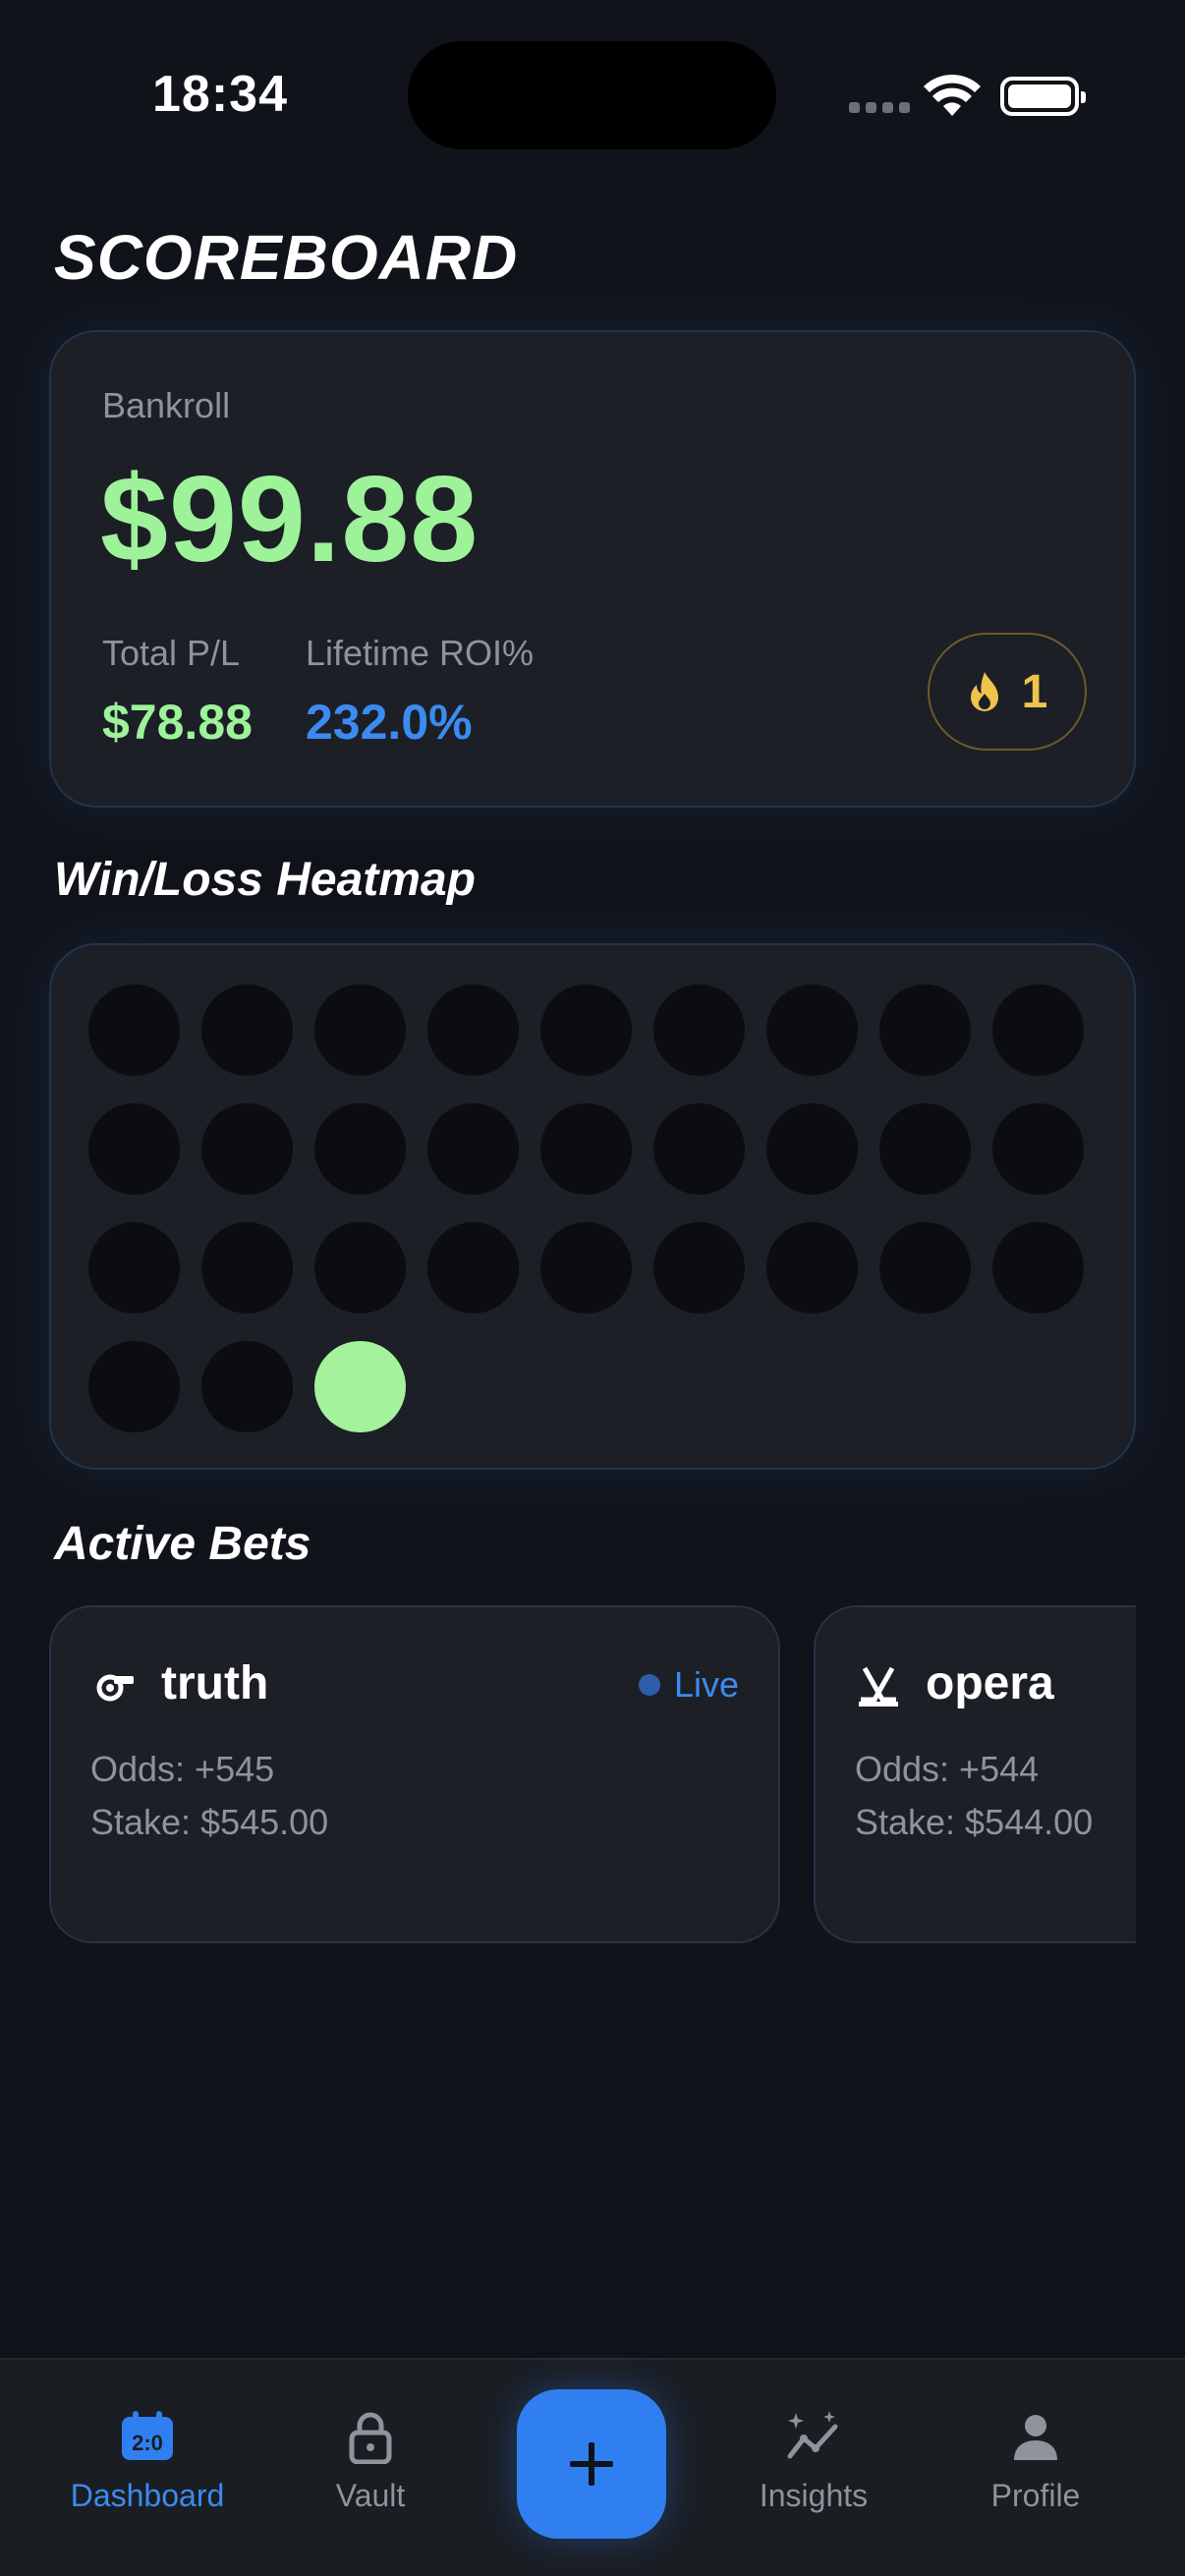 Image resolution: width=1185 pixels, height=2576 pixels. Describe the element at coordinates (183, 1769) in the screenshot. I see `bet-odds: Odds: +545` at that location.